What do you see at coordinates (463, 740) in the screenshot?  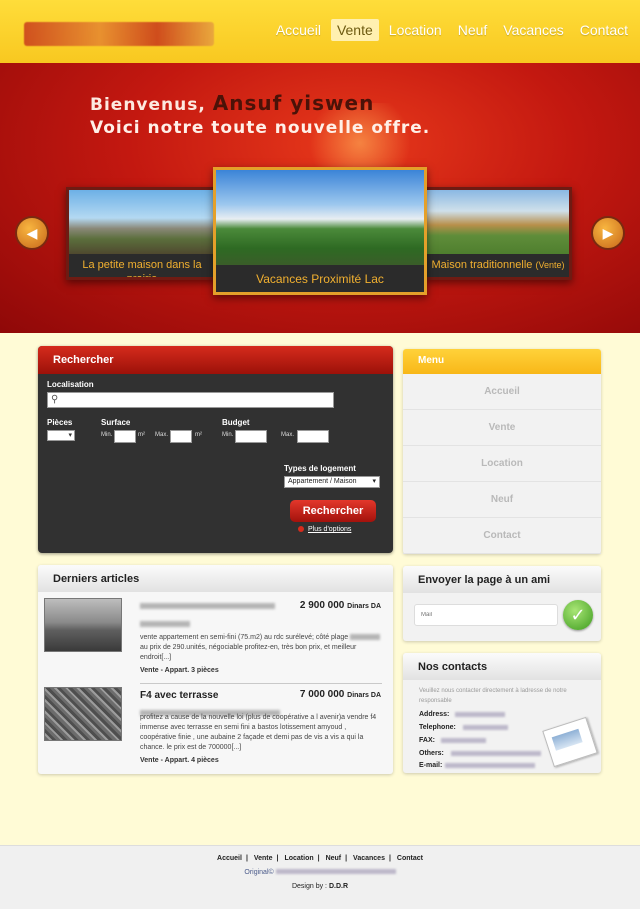 I see `blurred-fax` at bounding box center [463, 740].